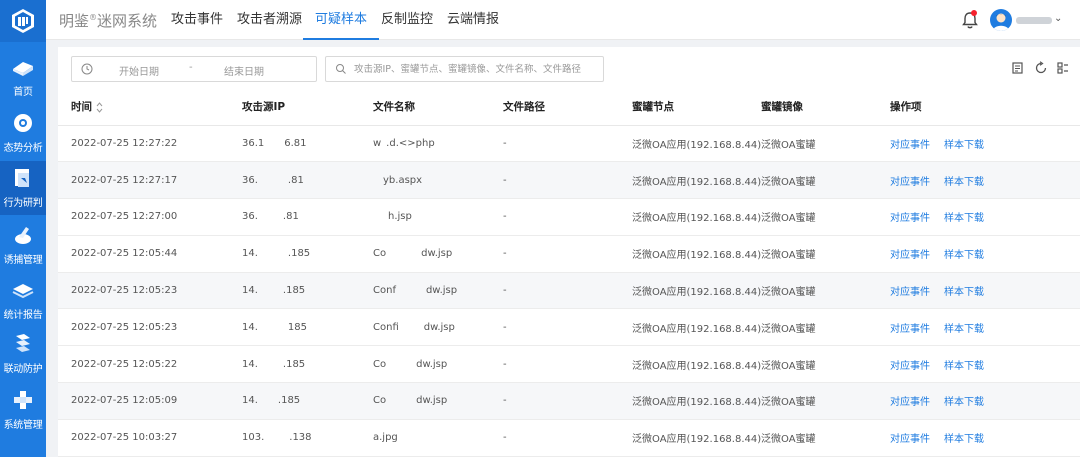 This screenshot has width=1080, height=457. I want to click on bell-icon, so click(970, 20).